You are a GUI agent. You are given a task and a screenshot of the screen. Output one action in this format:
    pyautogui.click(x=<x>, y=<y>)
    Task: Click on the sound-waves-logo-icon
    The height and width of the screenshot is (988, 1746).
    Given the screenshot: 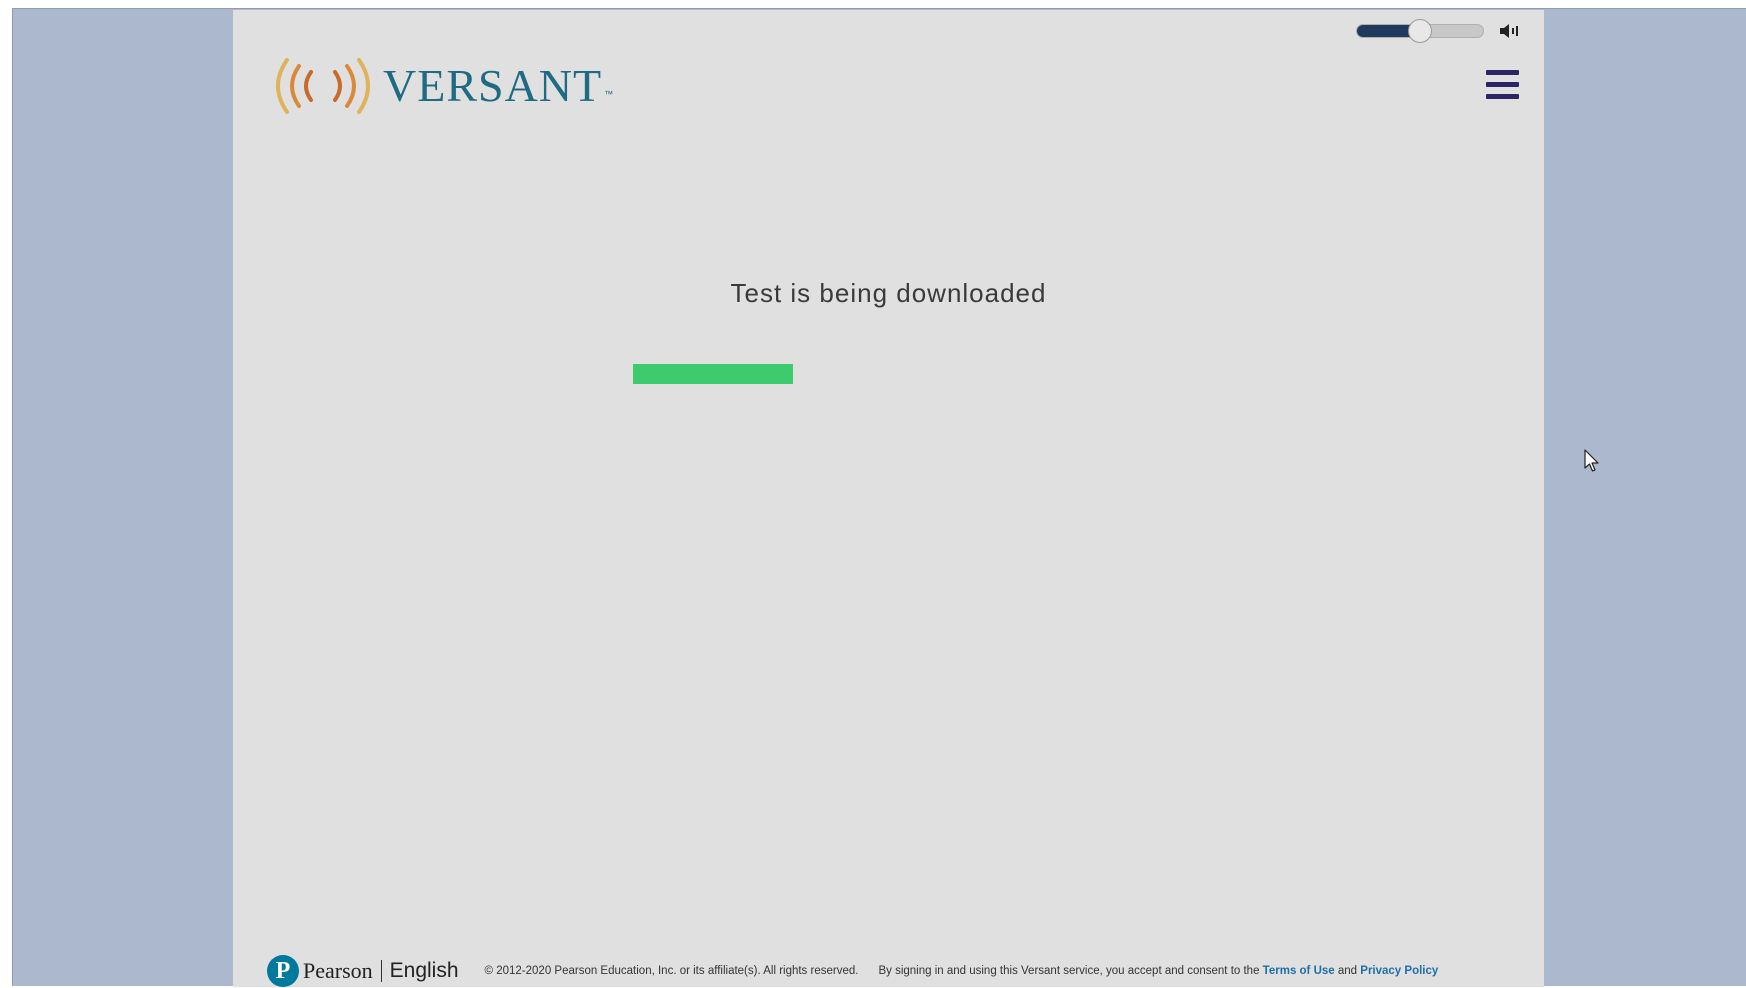 What is the action you would take?
    pyautogui.click(x=323, y=86)
    